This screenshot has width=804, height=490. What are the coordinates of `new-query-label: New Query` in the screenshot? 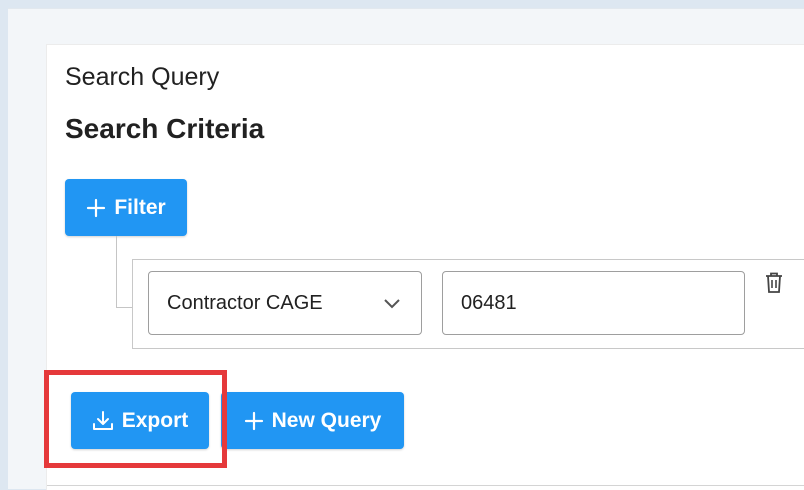 It's located at (326, 420).